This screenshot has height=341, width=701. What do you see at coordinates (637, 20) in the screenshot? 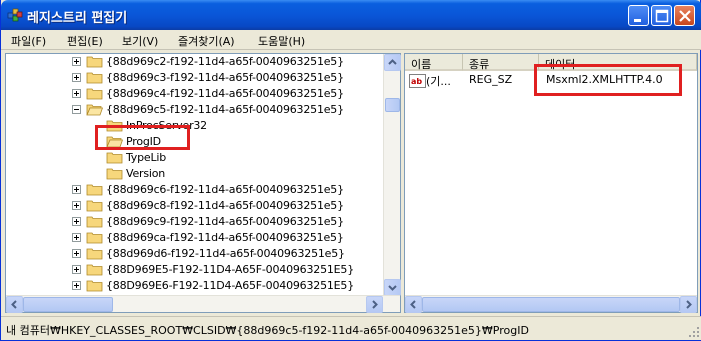
I see `minimize-icon` at bounding box center [637, 20].